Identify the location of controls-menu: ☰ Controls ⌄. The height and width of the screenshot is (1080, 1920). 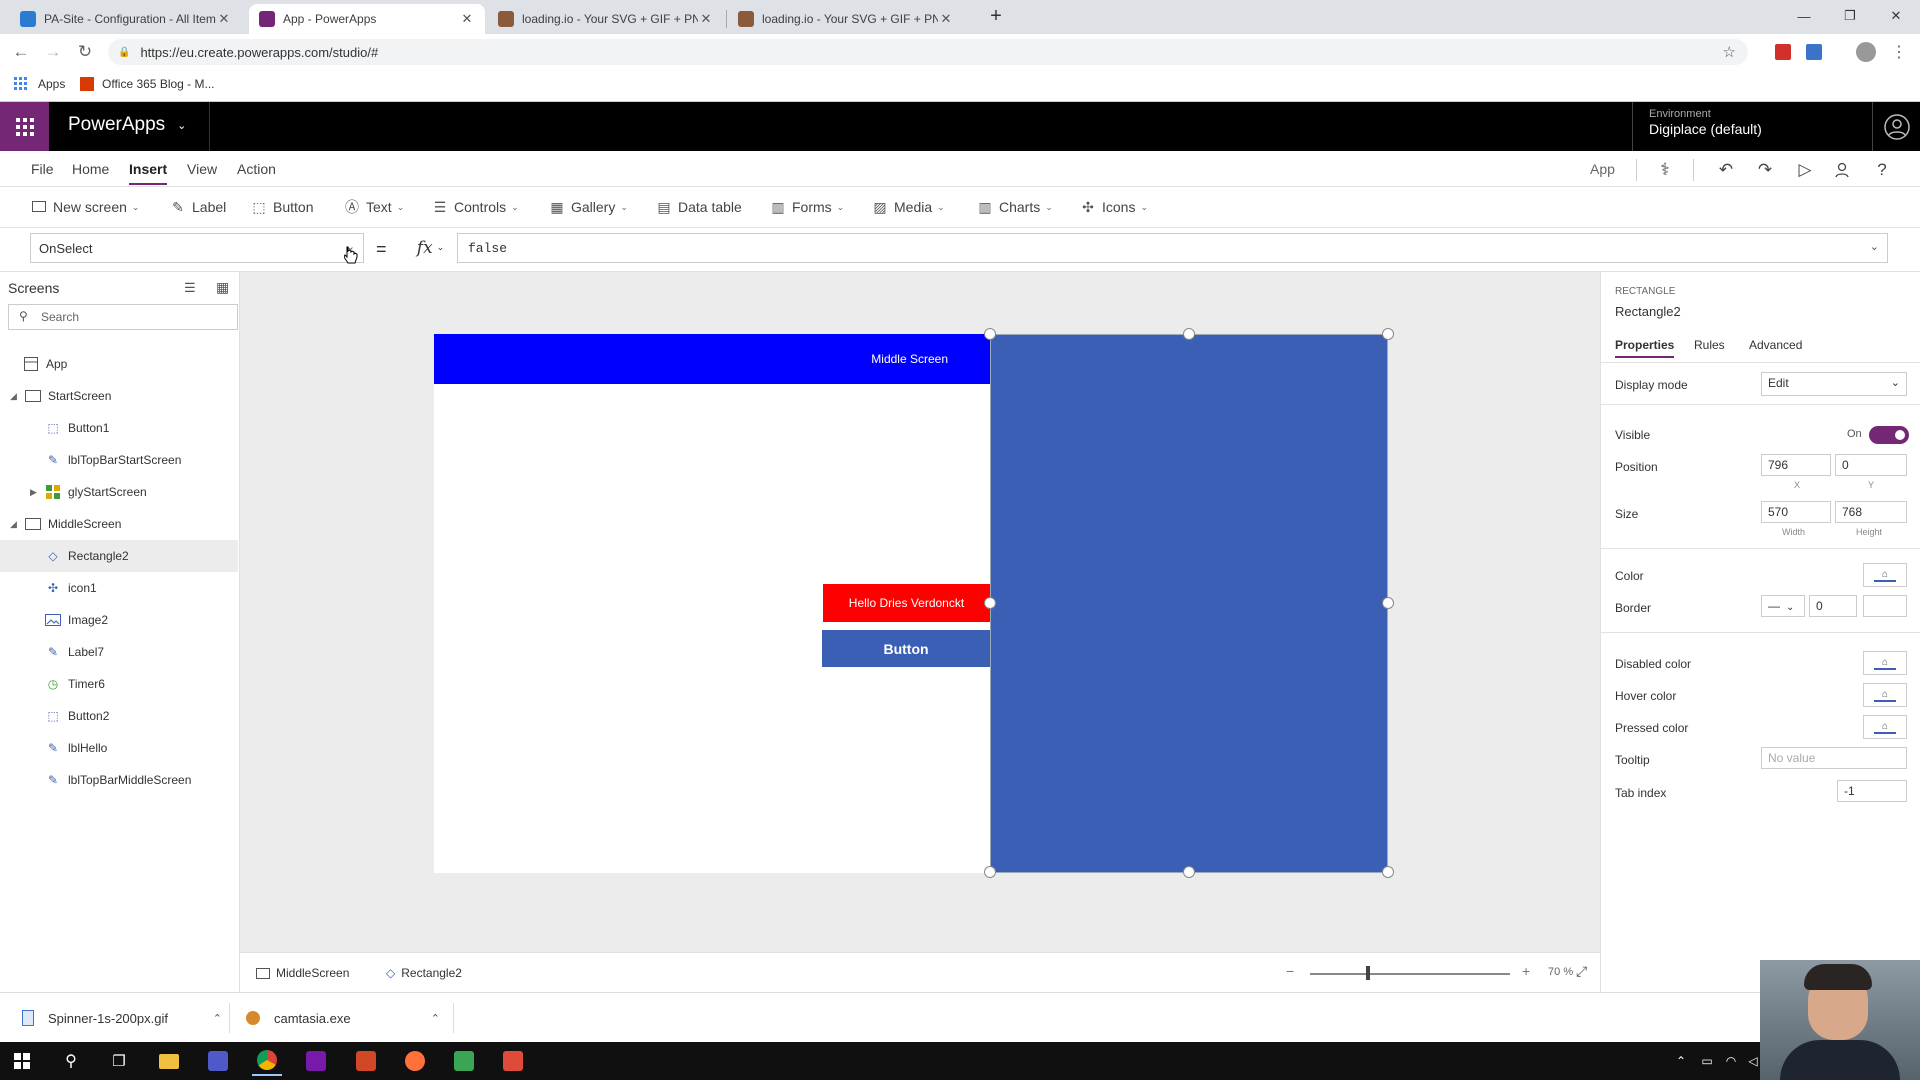
(475, 207).